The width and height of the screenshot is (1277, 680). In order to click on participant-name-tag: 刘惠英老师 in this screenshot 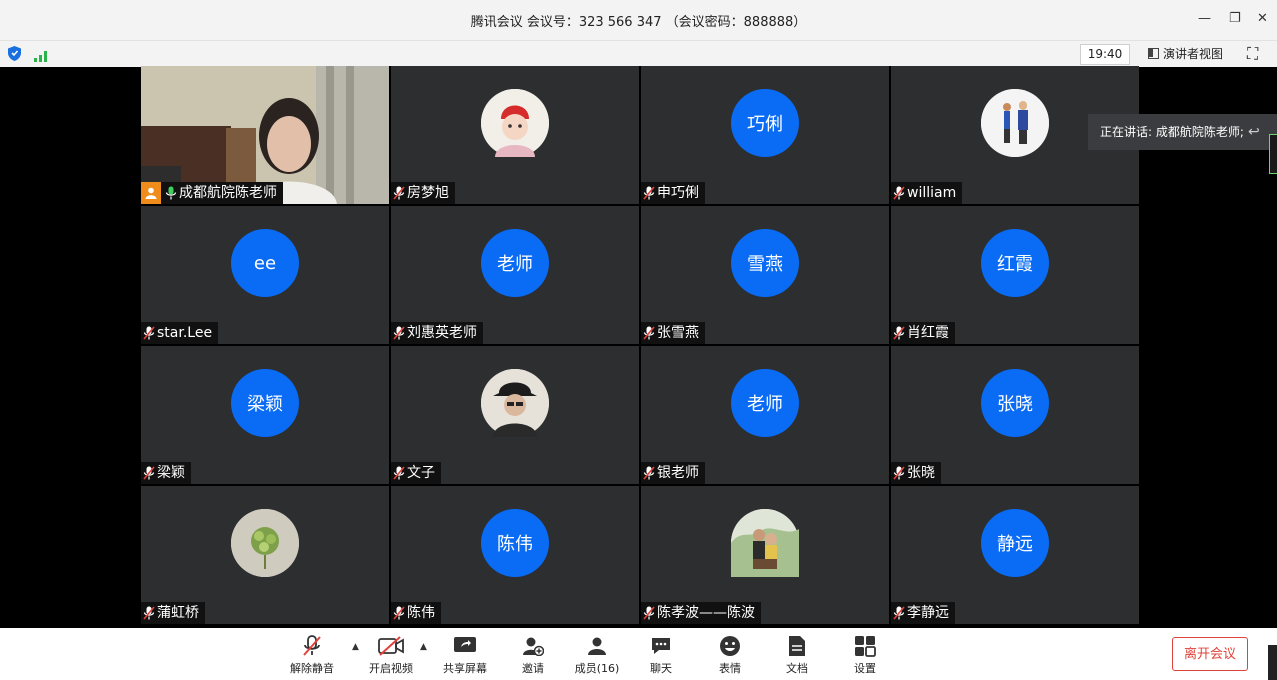, I will do `click(437, 333)`.